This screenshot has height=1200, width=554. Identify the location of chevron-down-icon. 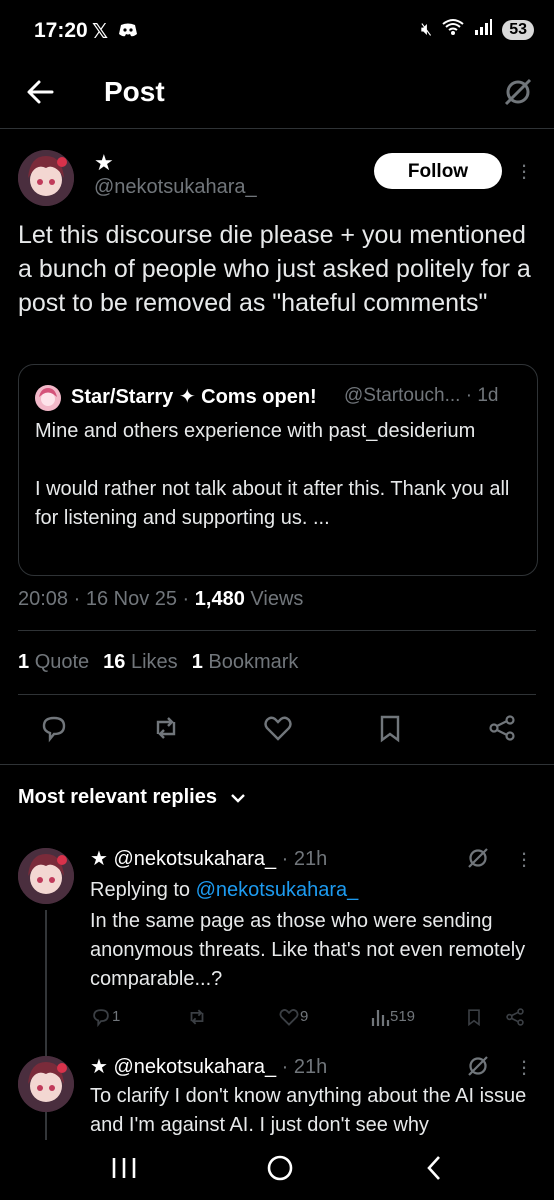
(235, 797).